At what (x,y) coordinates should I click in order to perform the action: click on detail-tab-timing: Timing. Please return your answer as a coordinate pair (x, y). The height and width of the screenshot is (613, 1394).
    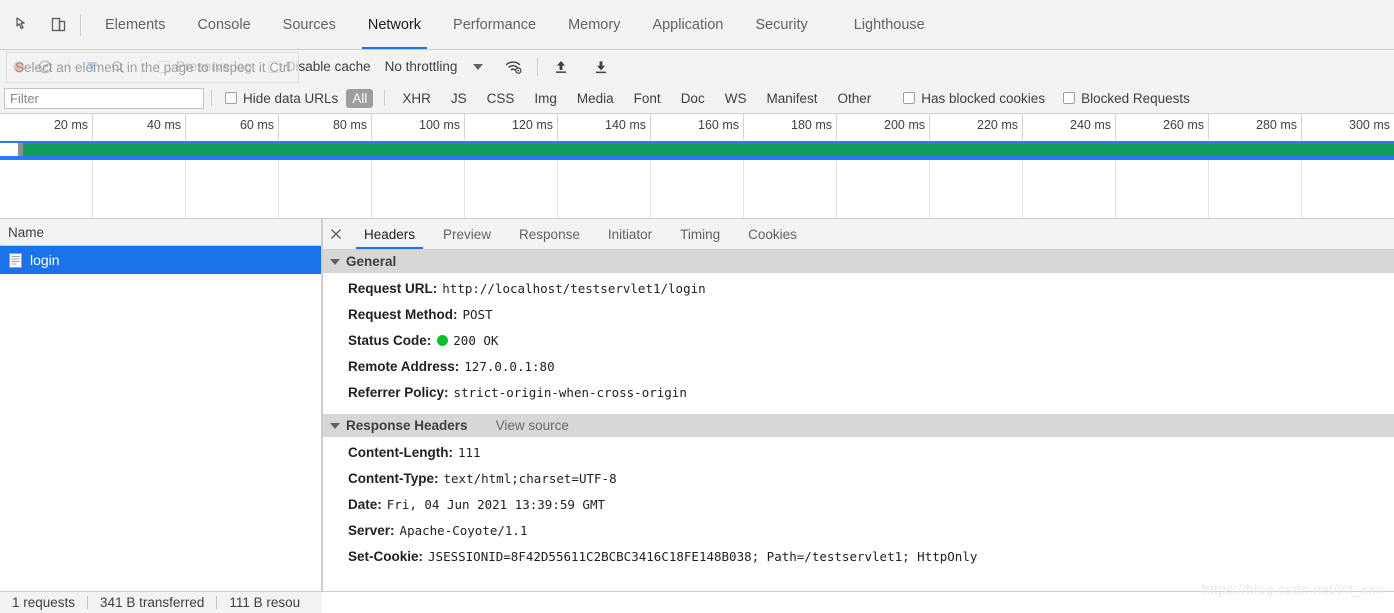
    Looking at the image, I should click on (700, 234).